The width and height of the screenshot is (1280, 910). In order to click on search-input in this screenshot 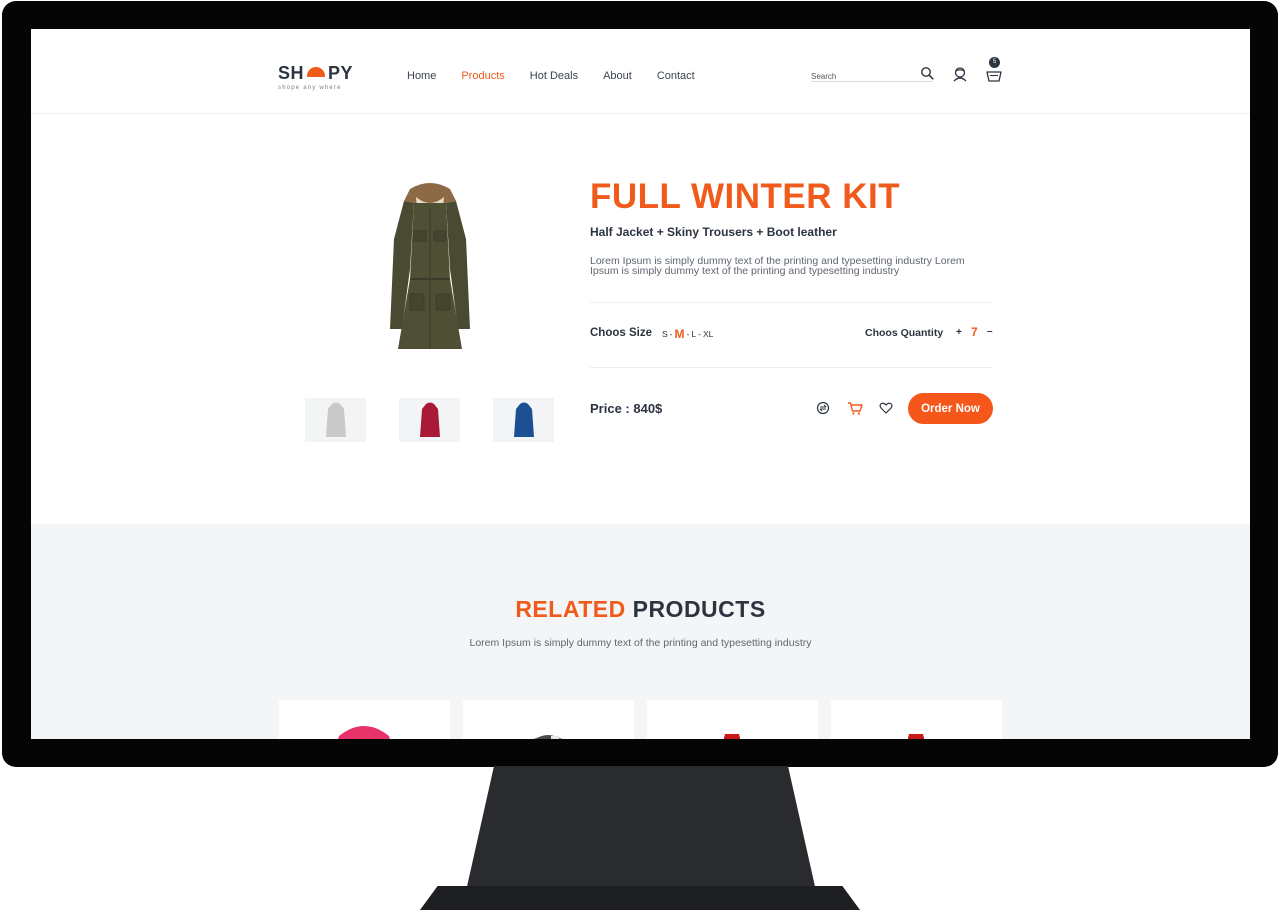, I will do `click(861, 76)`.